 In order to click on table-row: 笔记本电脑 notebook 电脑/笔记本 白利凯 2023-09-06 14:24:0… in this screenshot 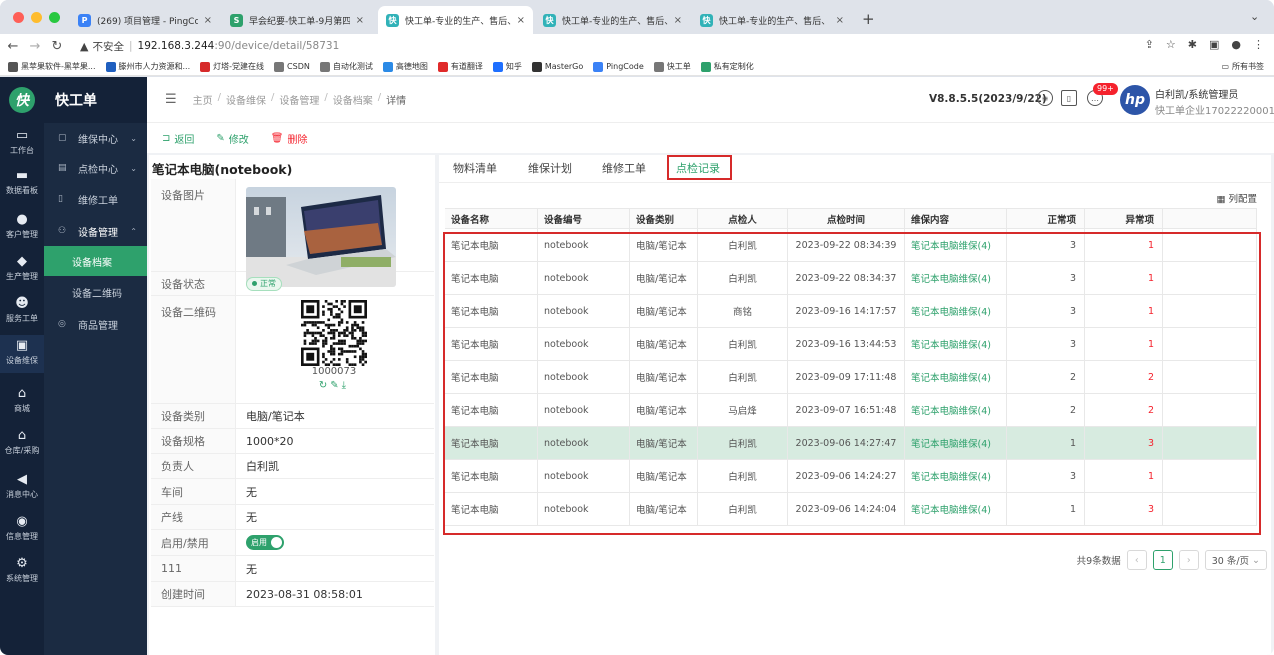, I will do `click(851, 509)`.